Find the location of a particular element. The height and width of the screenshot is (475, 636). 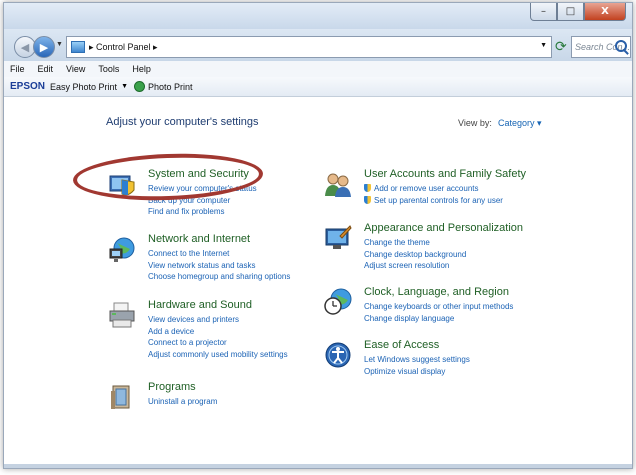

link-uninstall-program: Uninstall a program is located at coordinates (182, 402).